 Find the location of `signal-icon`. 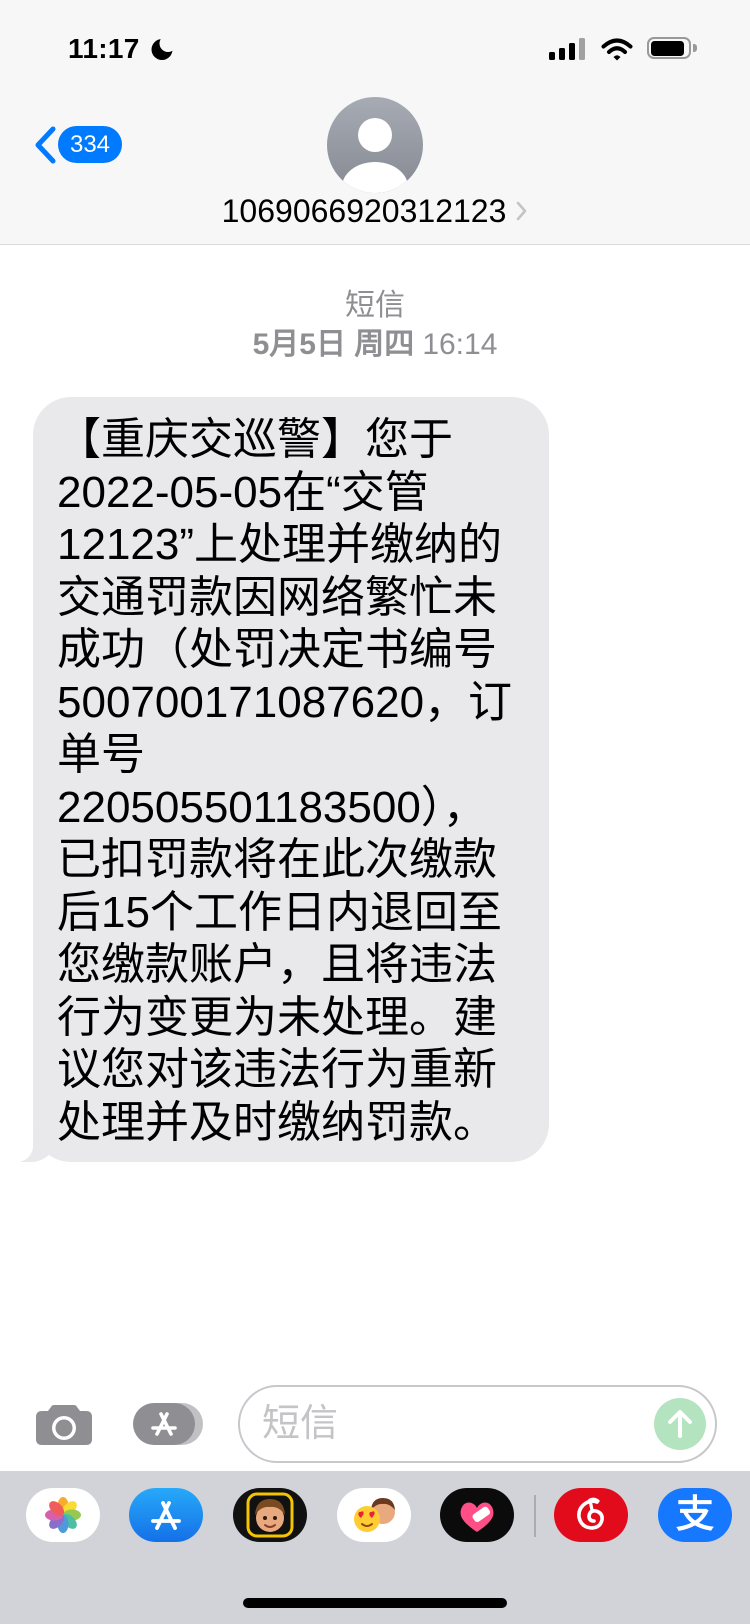

signal-icon is located at coordinates (567, 49).